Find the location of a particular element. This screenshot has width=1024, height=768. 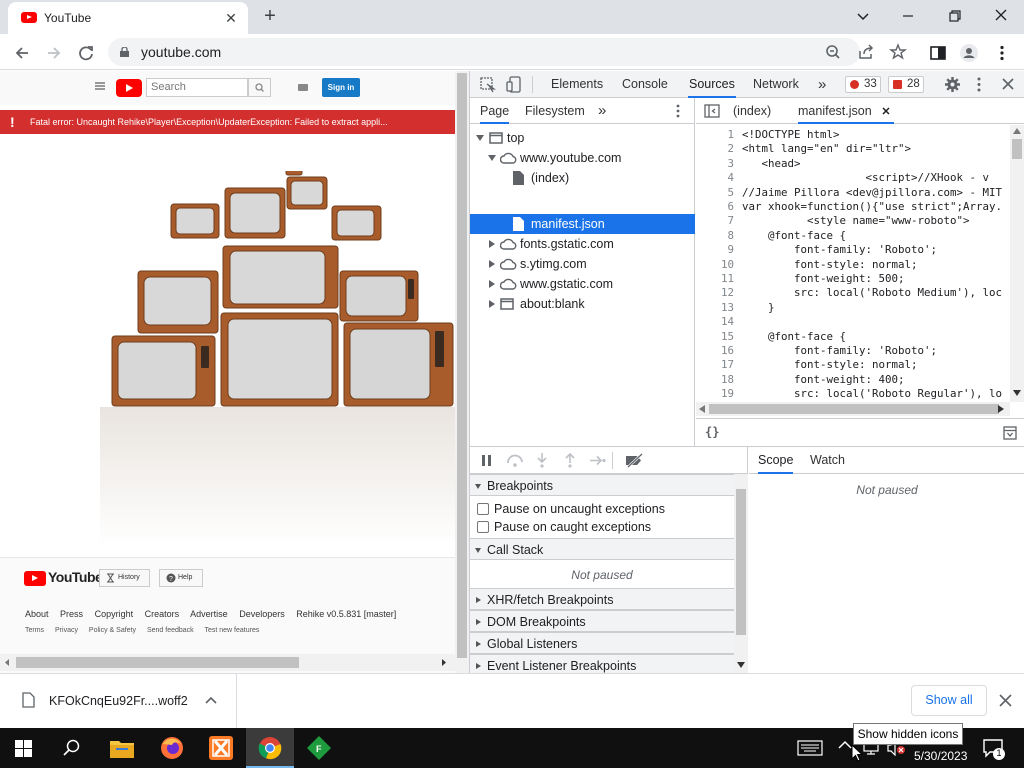

code-line: 13 } is located at coordinates (852, 308).